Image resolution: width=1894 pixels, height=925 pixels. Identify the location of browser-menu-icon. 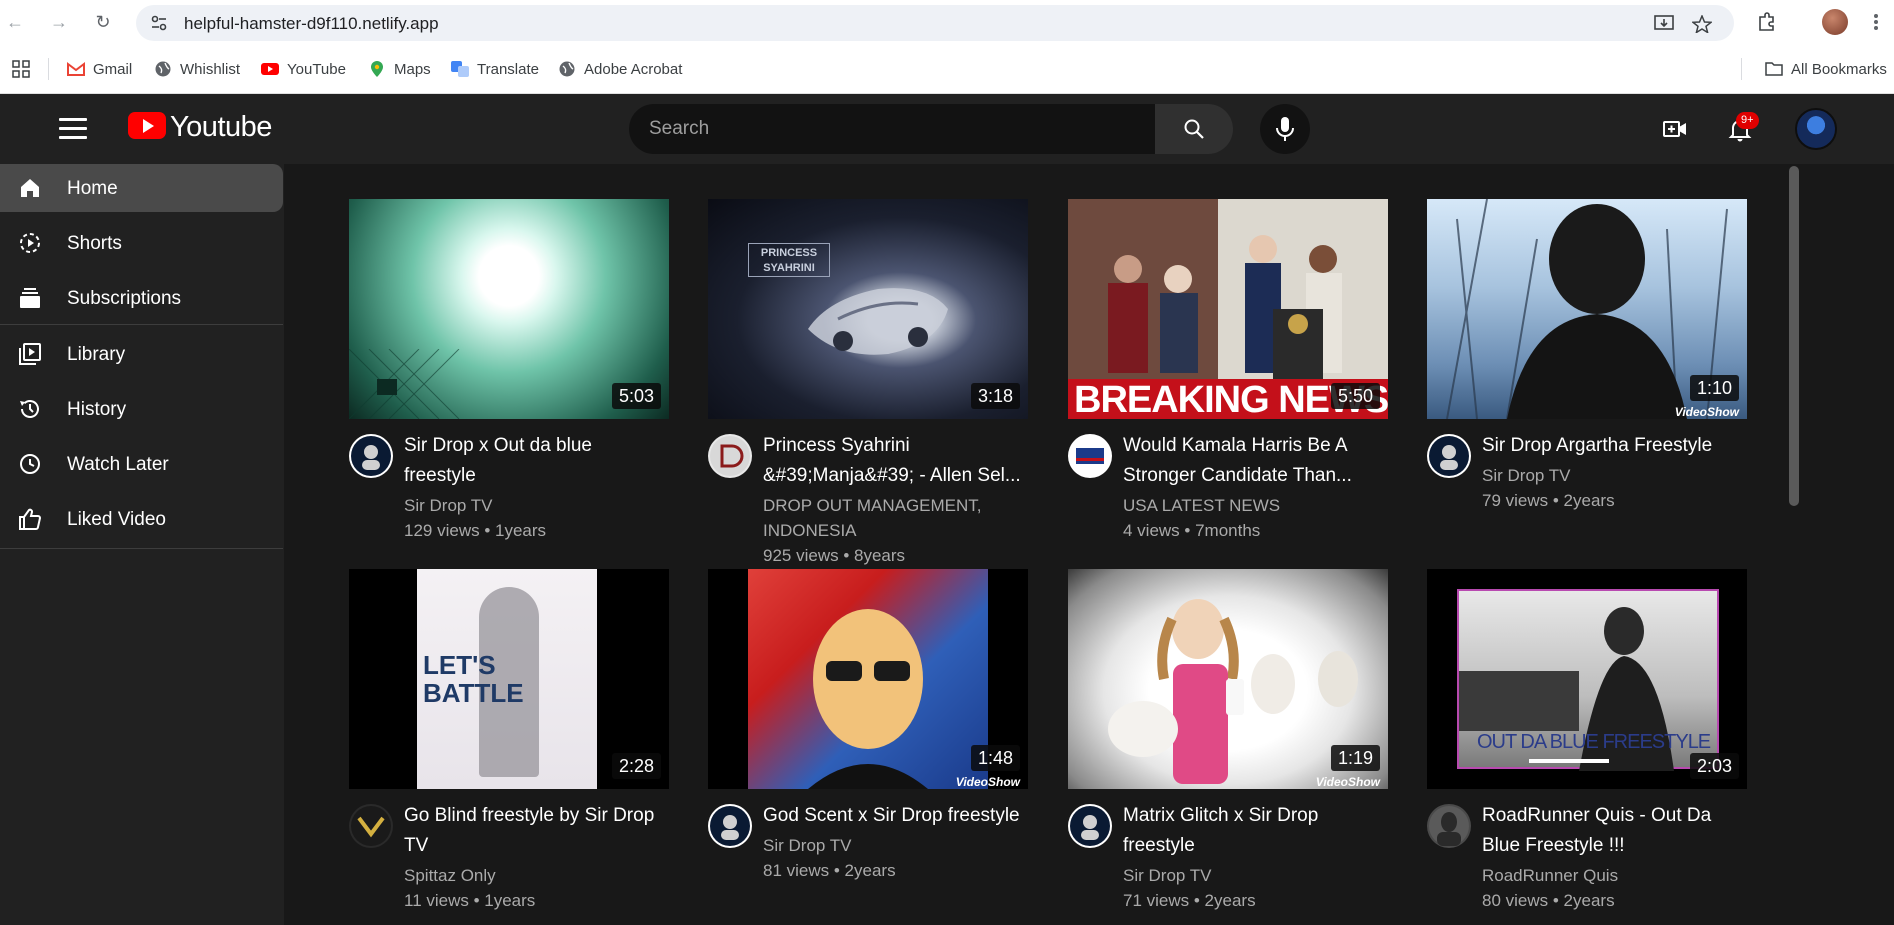
(1876, 22).